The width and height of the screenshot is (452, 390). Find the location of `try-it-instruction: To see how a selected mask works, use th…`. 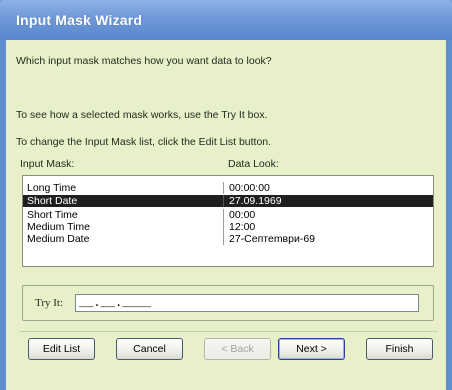

try-it-instruction: To see how a selected mask works, use th… is located at coordinates (142, 115).